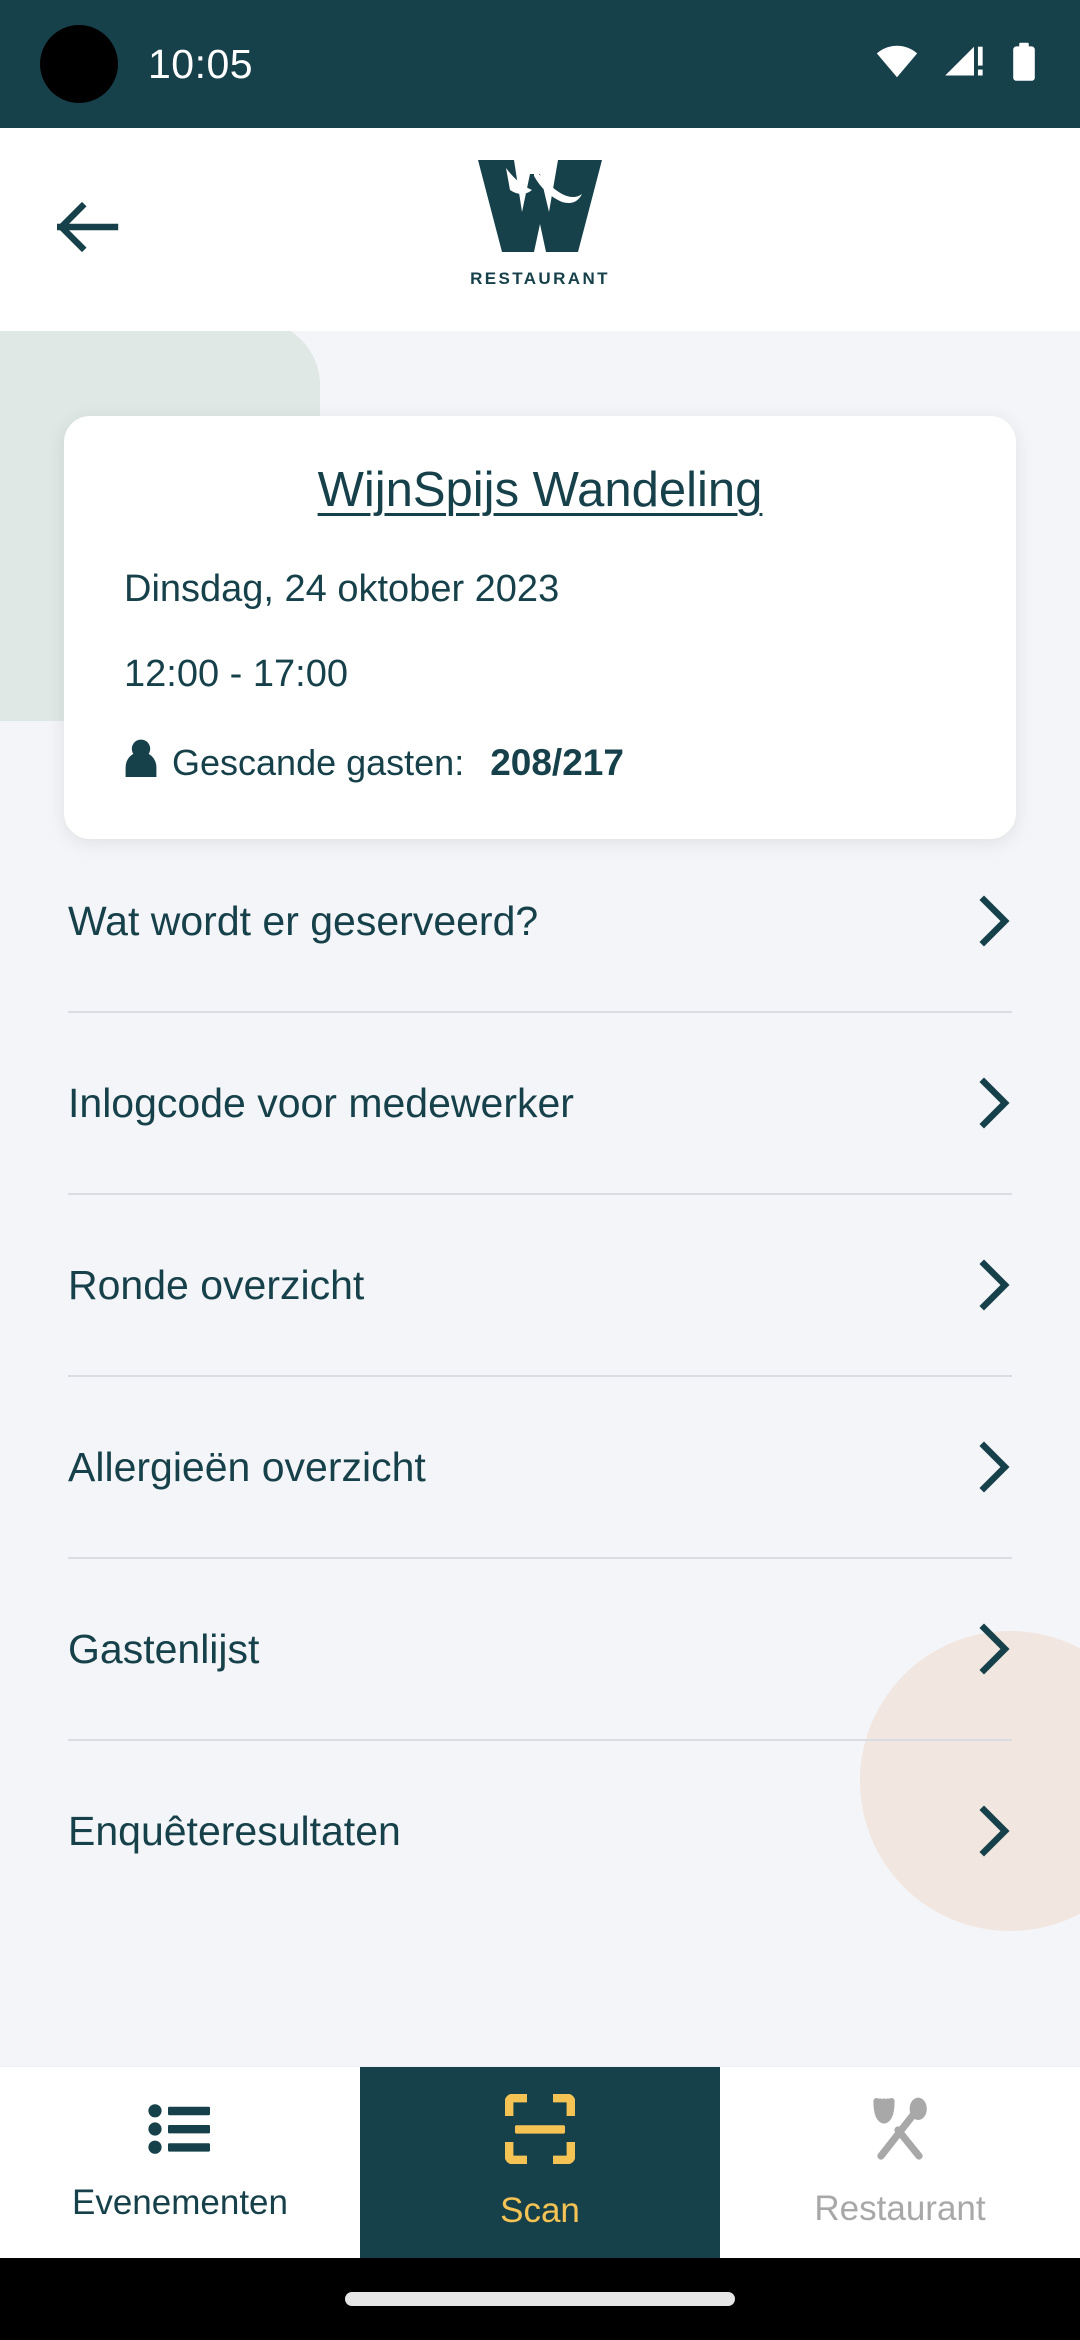 Image resolution: width=1080 pixels, height=2340 pixels. Describe the element at coordinates (900, 2131) in the screenshot. I see `fork-spoon-icon` at that location.